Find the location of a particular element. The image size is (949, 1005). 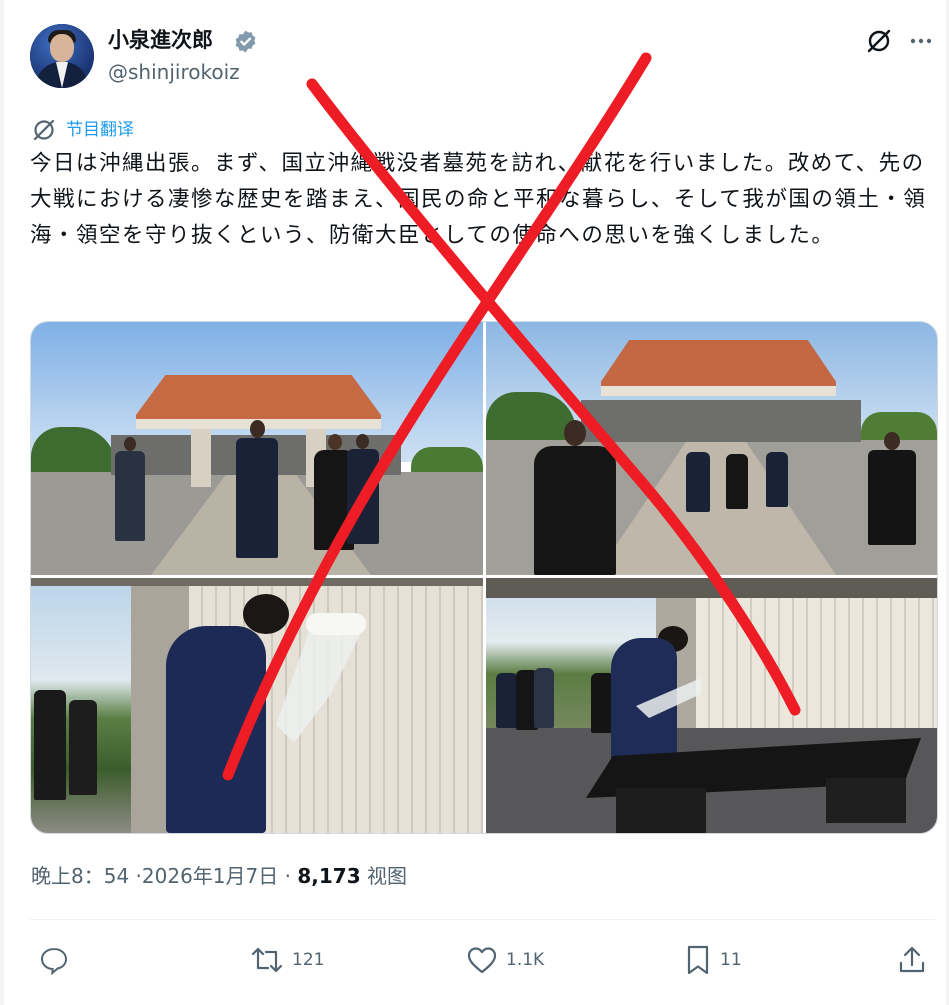

verified-badge-icon is located at coordinates (245, 41).